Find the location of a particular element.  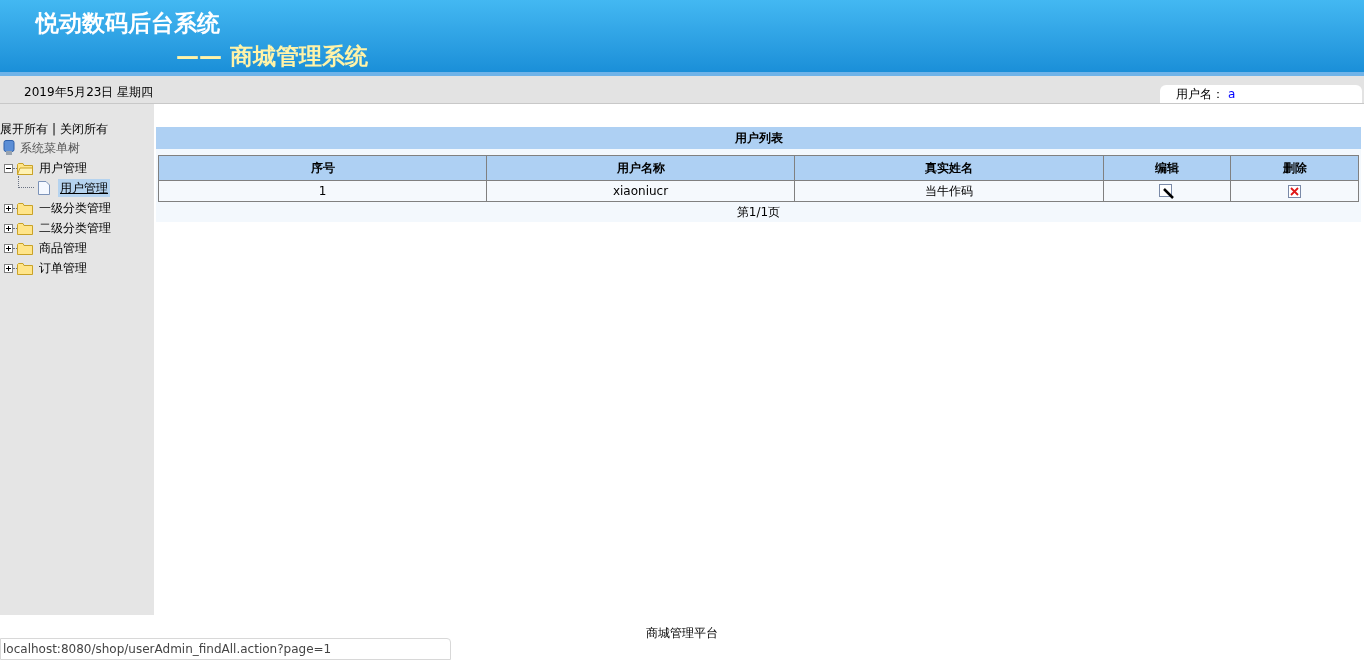

edit-icon is located at coordinates (1167, 191).